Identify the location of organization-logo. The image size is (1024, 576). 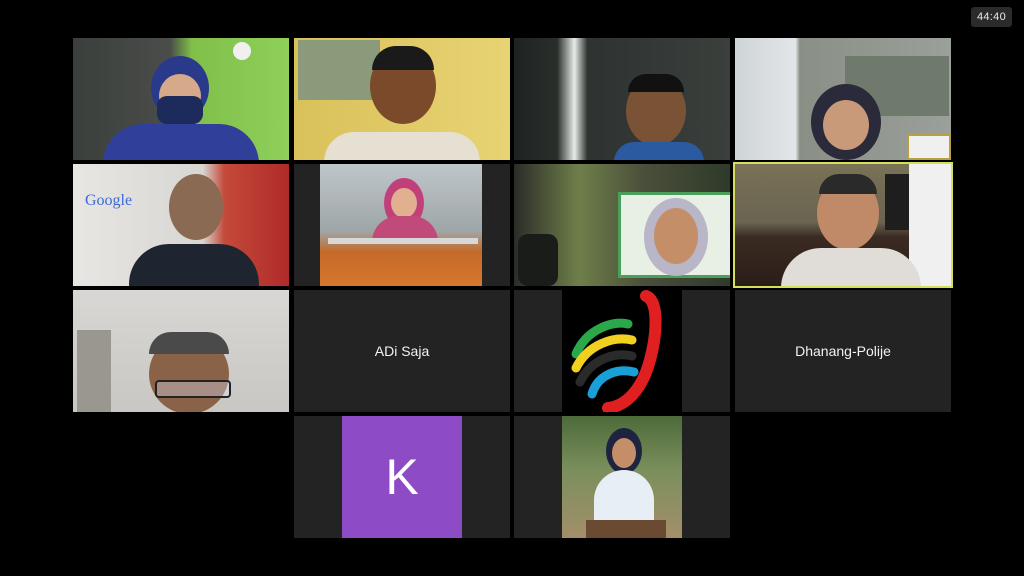
(622, 351).